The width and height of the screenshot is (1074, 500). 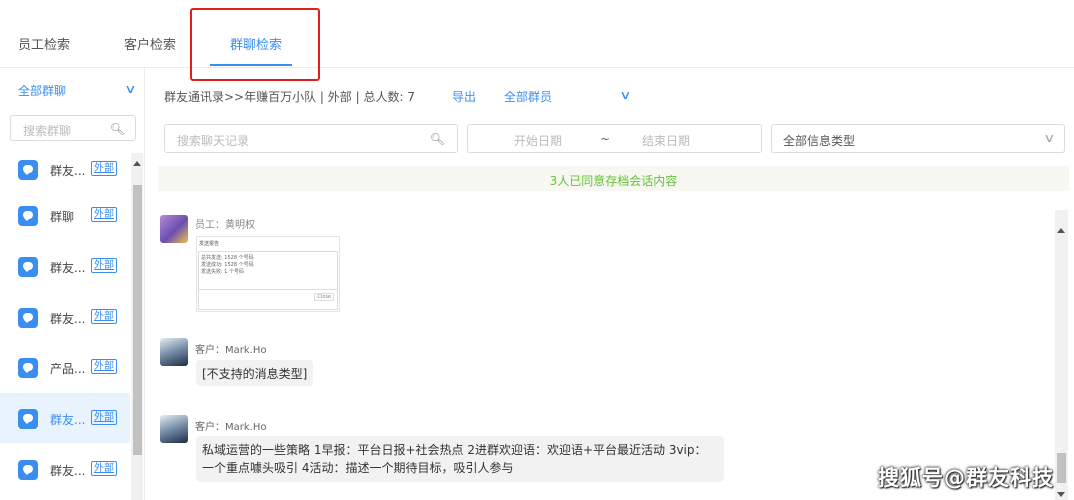 I want to click on group-search-placeholder: 搜索群聊, so click(x=47, y=131).